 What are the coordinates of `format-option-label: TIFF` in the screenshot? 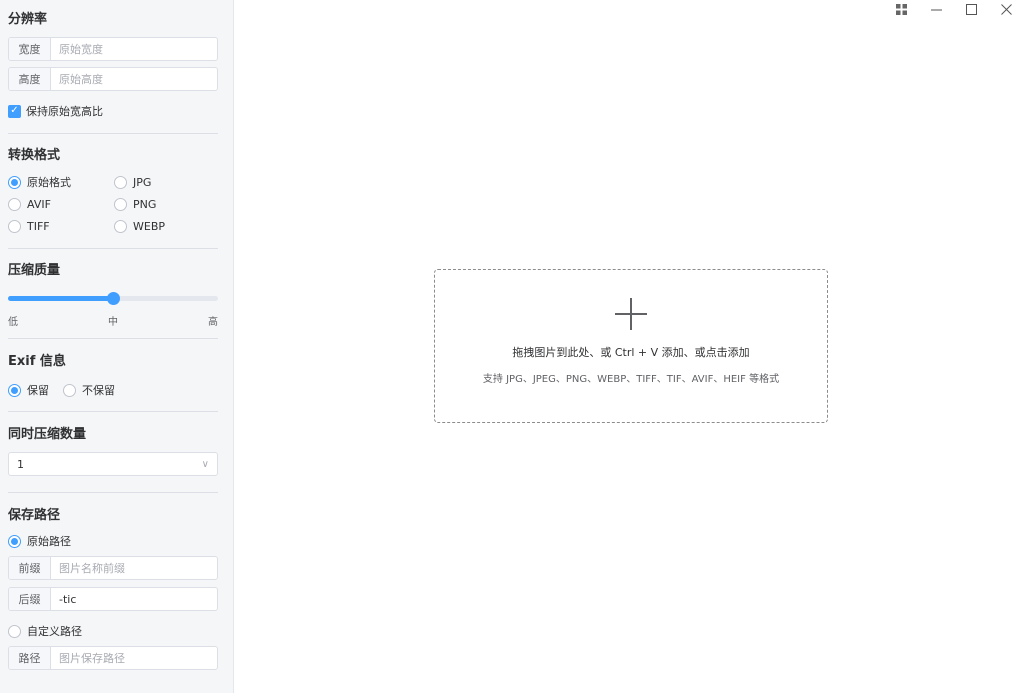 It's located at (38, 226).